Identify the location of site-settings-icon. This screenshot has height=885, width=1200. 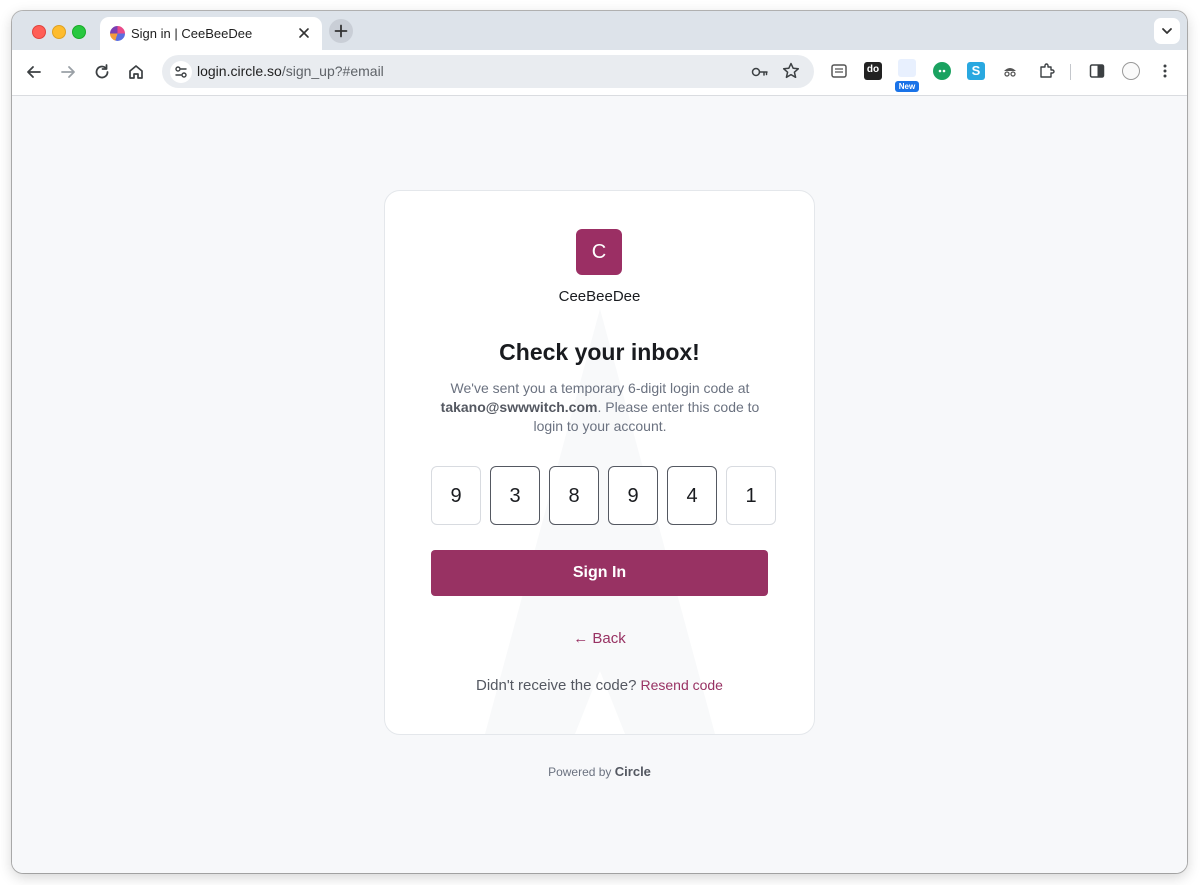
(181, 72).